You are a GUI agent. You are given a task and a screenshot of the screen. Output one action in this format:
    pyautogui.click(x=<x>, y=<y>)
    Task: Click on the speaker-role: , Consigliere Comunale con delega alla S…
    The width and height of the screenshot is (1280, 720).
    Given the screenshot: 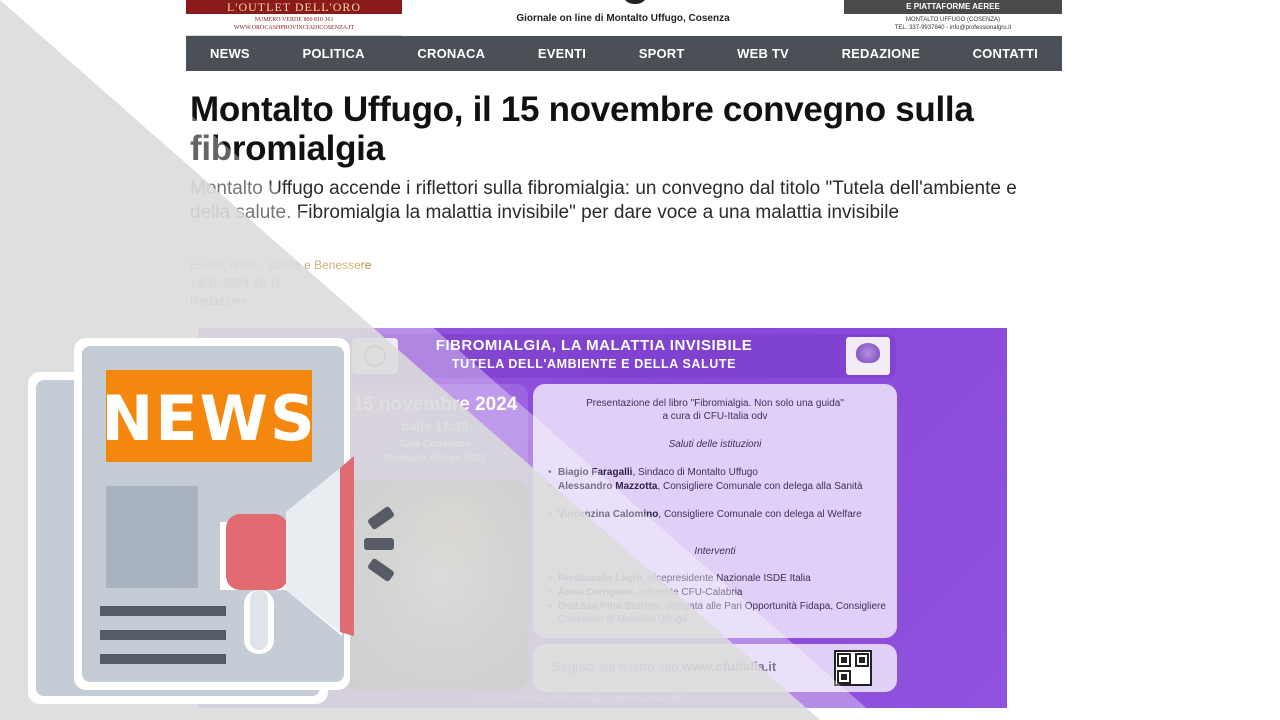 What is the action you would take?
    pyautogui.click(x=760, y=486)
    